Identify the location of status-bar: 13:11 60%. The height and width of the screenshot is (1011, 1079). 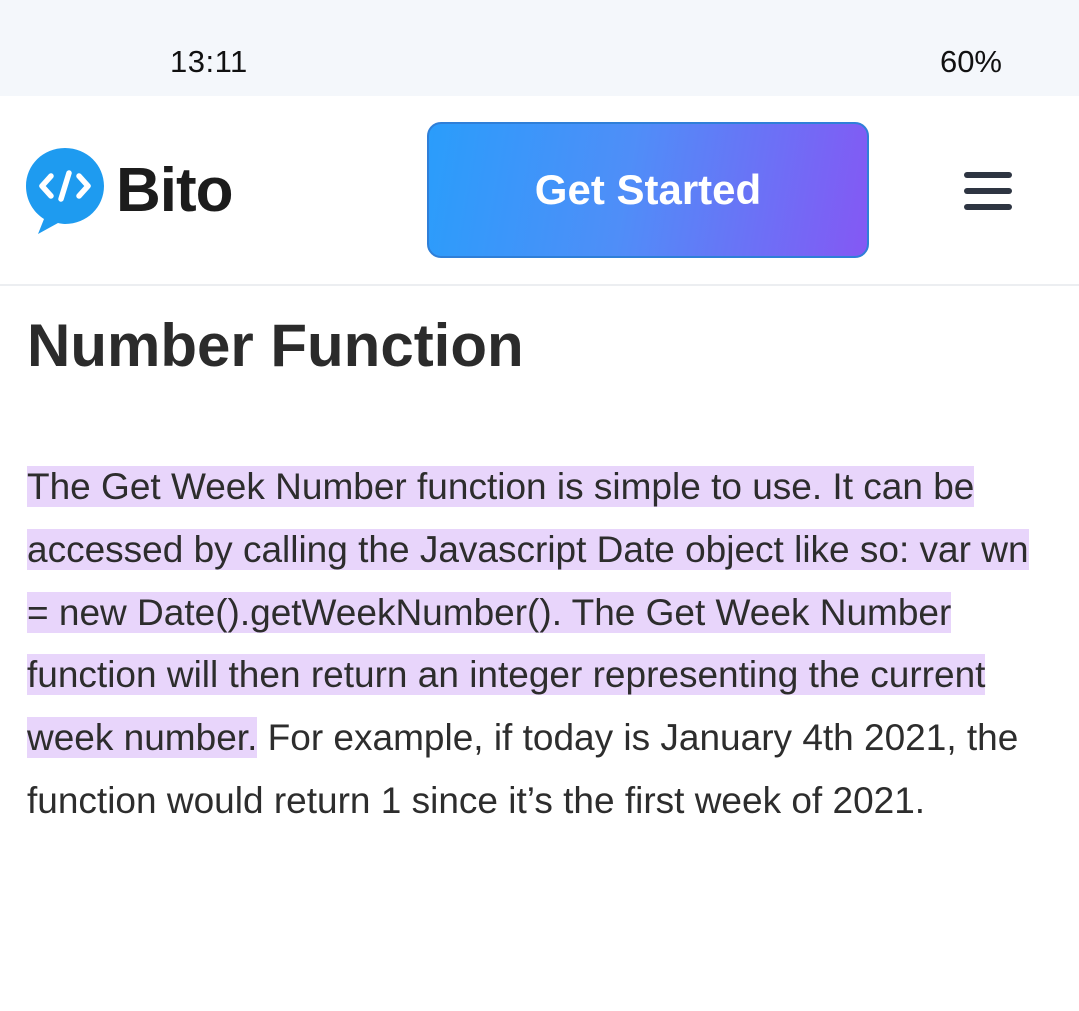
(539, 48).